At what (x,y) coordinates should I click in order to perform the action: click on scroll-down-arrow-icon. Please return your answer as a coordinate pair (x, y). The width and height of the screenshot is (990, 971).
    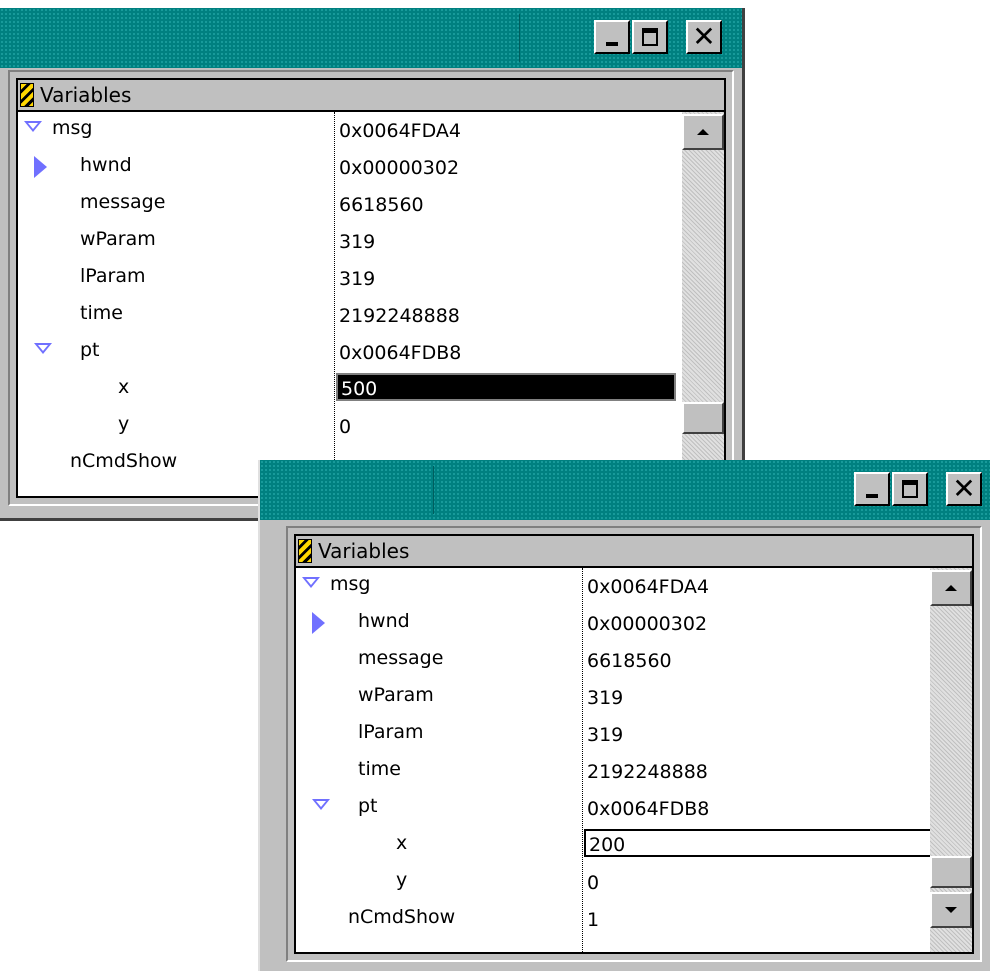
    Looking at the image, I should click on (951, 910).